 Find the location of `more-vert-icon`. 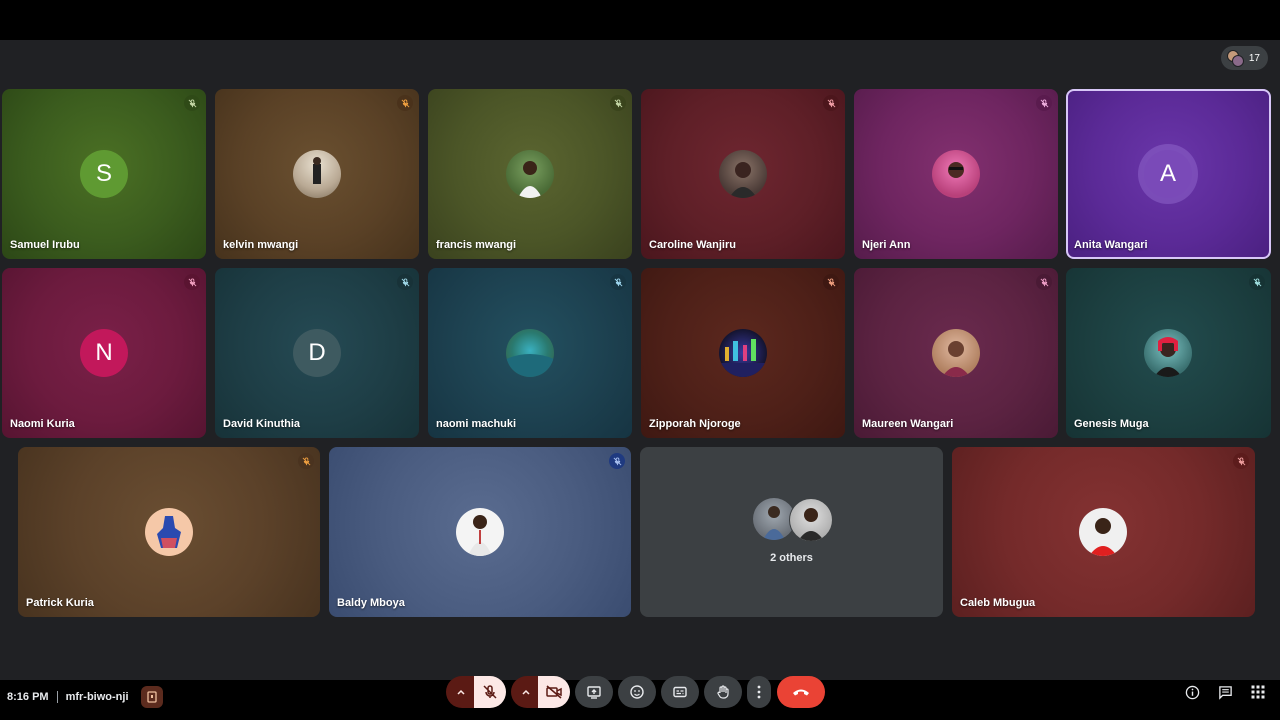

more-vert-icon is located at coordinates (759, 692).